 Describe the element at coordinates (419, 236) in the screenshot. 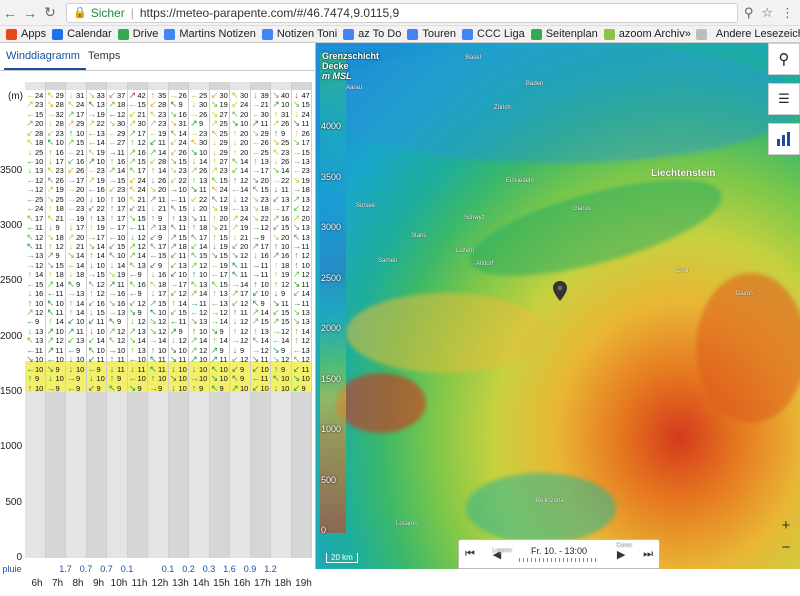

I see `map-place-label: Stans` at that location.